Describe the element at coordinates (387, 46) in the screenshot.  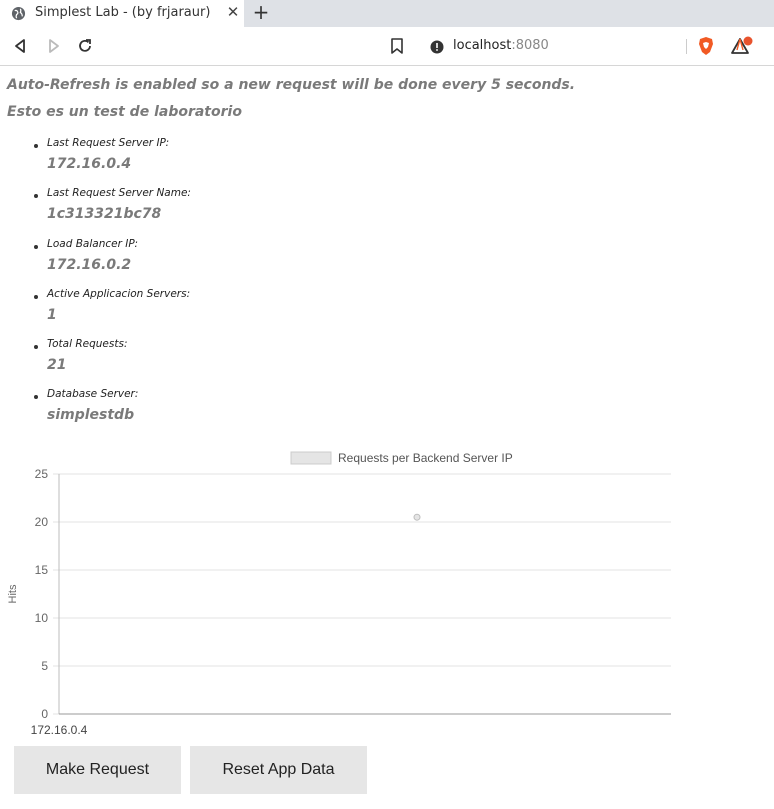
I see `browser-toolbar: localhost:8080` at that location.